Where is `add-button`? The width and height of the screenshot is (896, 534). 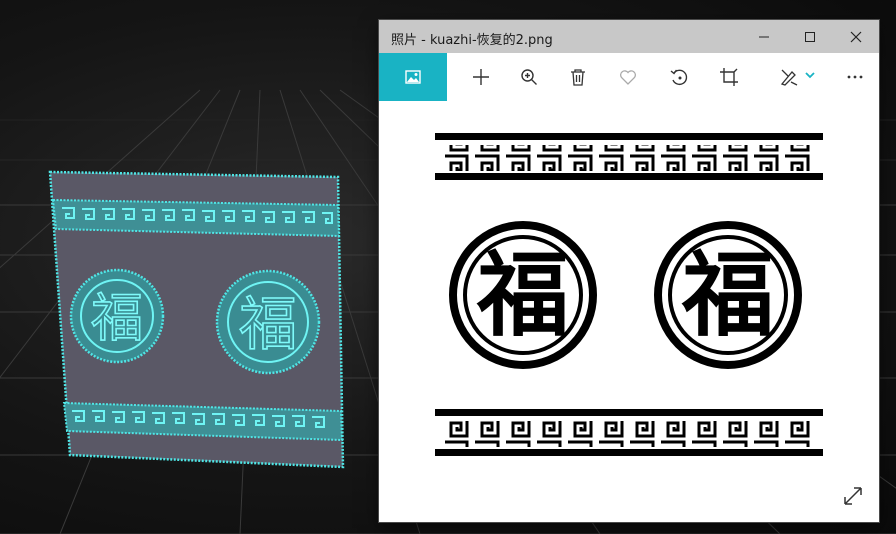
add-button is located at coordinates (481, 77).